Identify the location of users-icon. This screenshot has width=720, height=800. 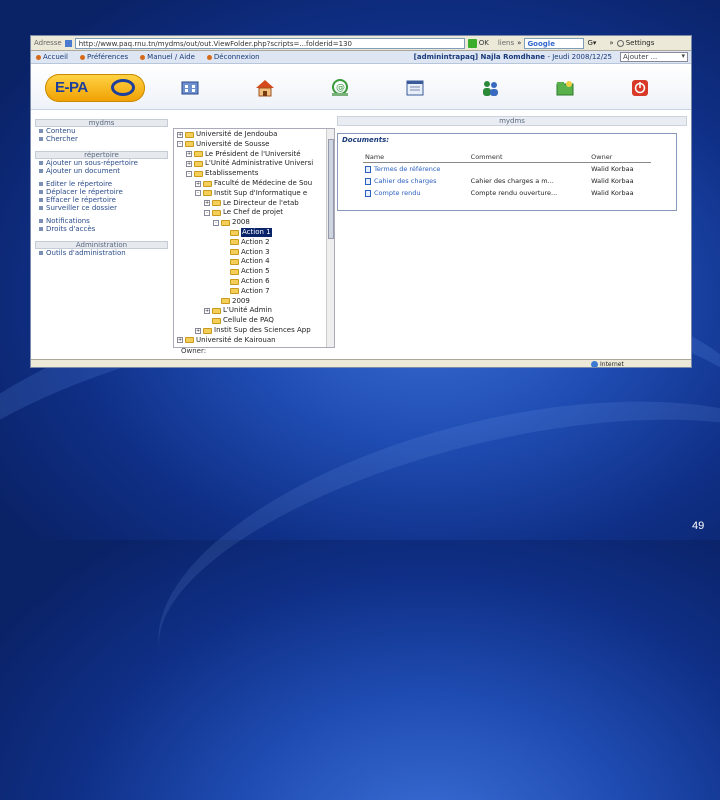
(490, 88).